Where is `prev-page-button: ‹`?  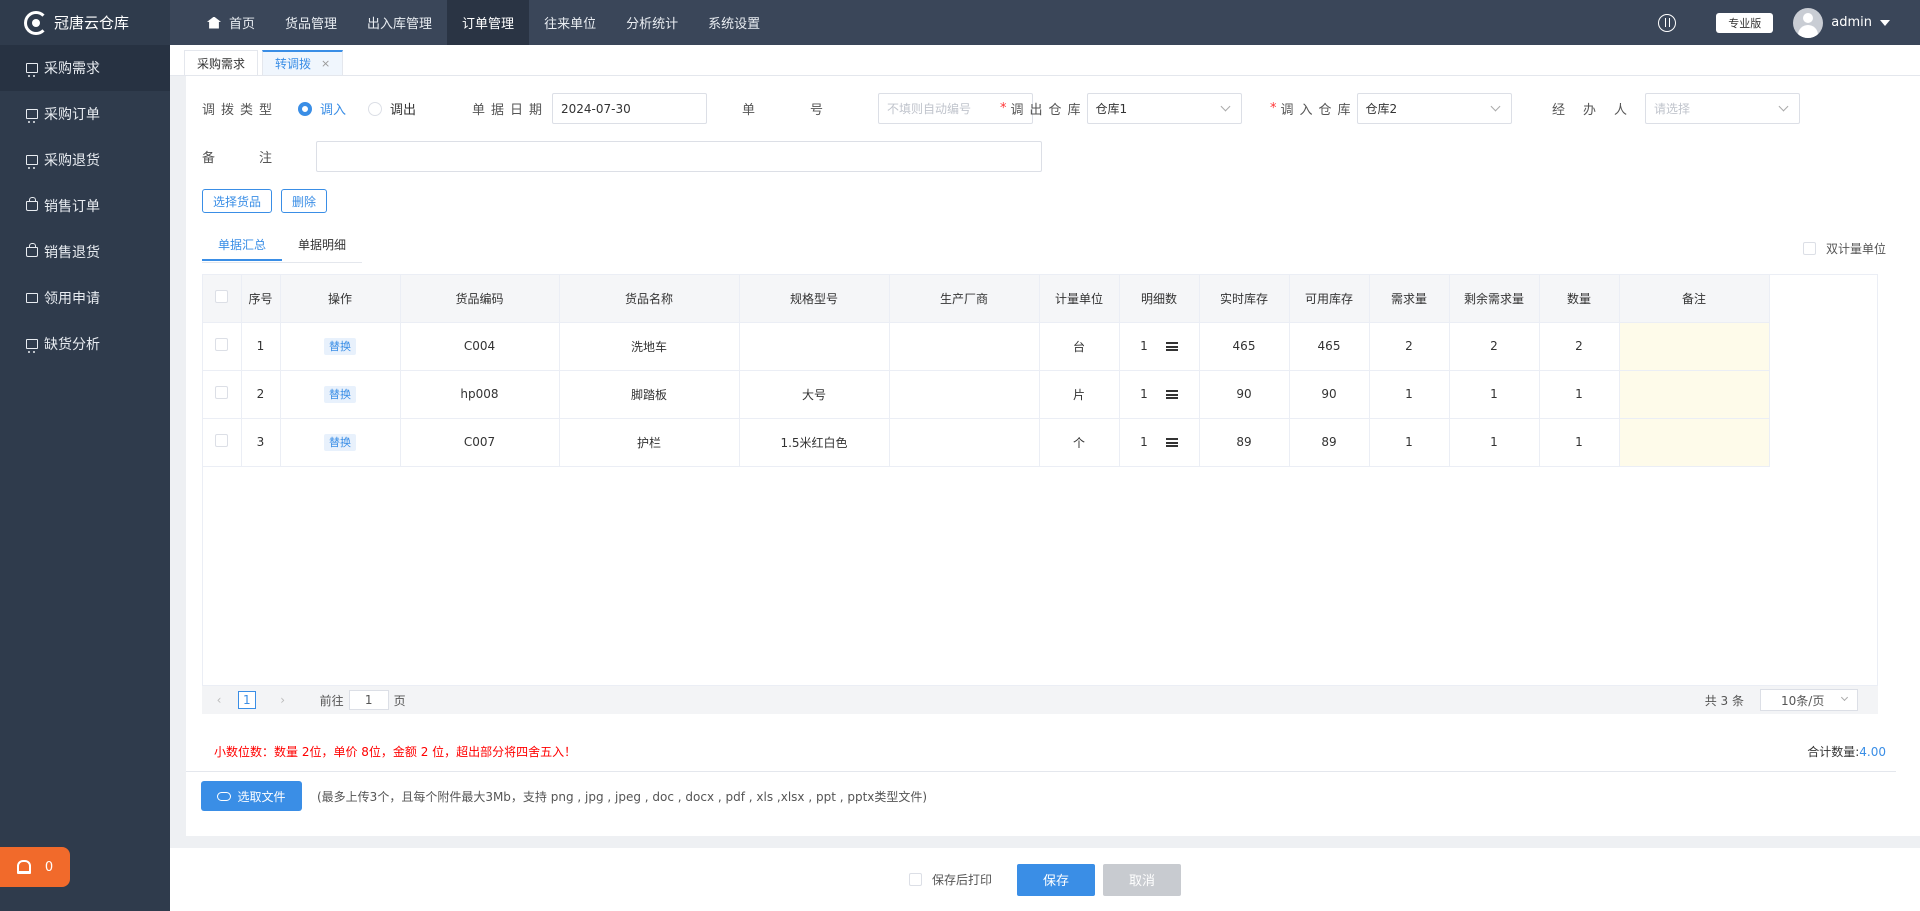 prev-page-button: ‹ is located at coordinates (219, 700).